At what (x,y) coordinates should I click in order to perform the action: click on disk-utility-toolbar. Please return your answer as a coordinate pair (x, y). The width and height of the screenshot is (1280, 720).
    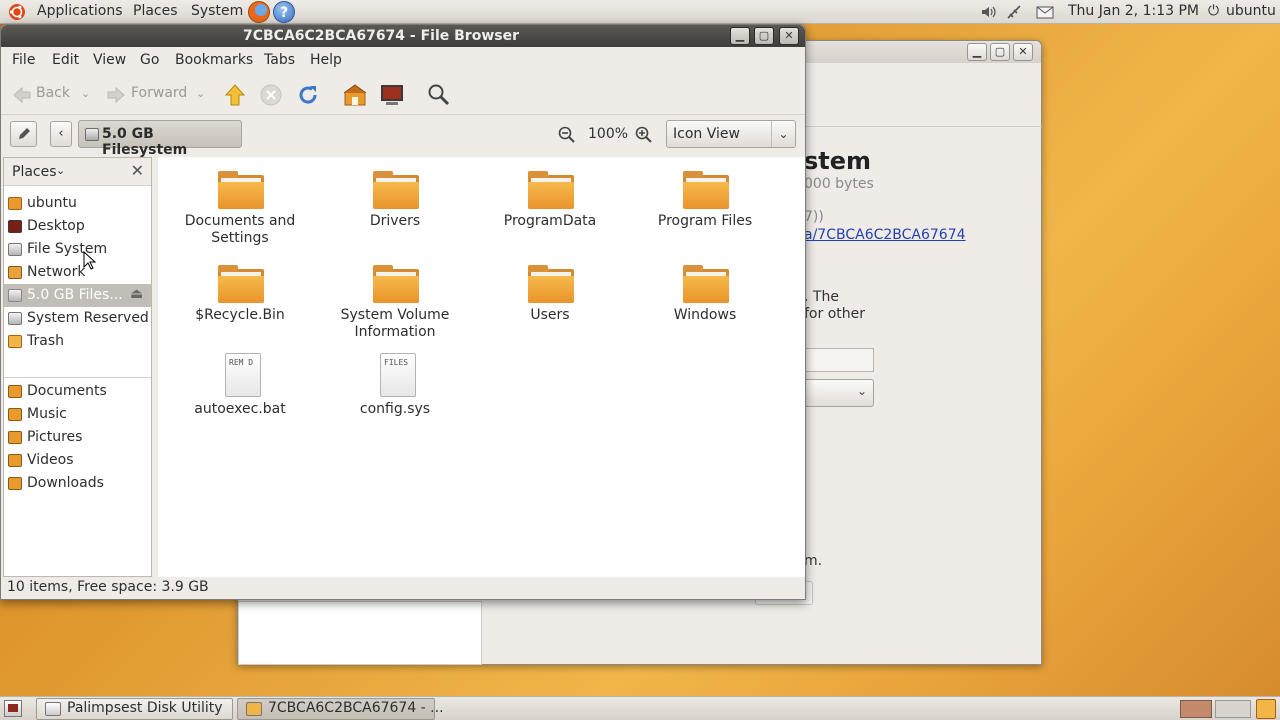
    Looking at the image, I should click on (924, 116).